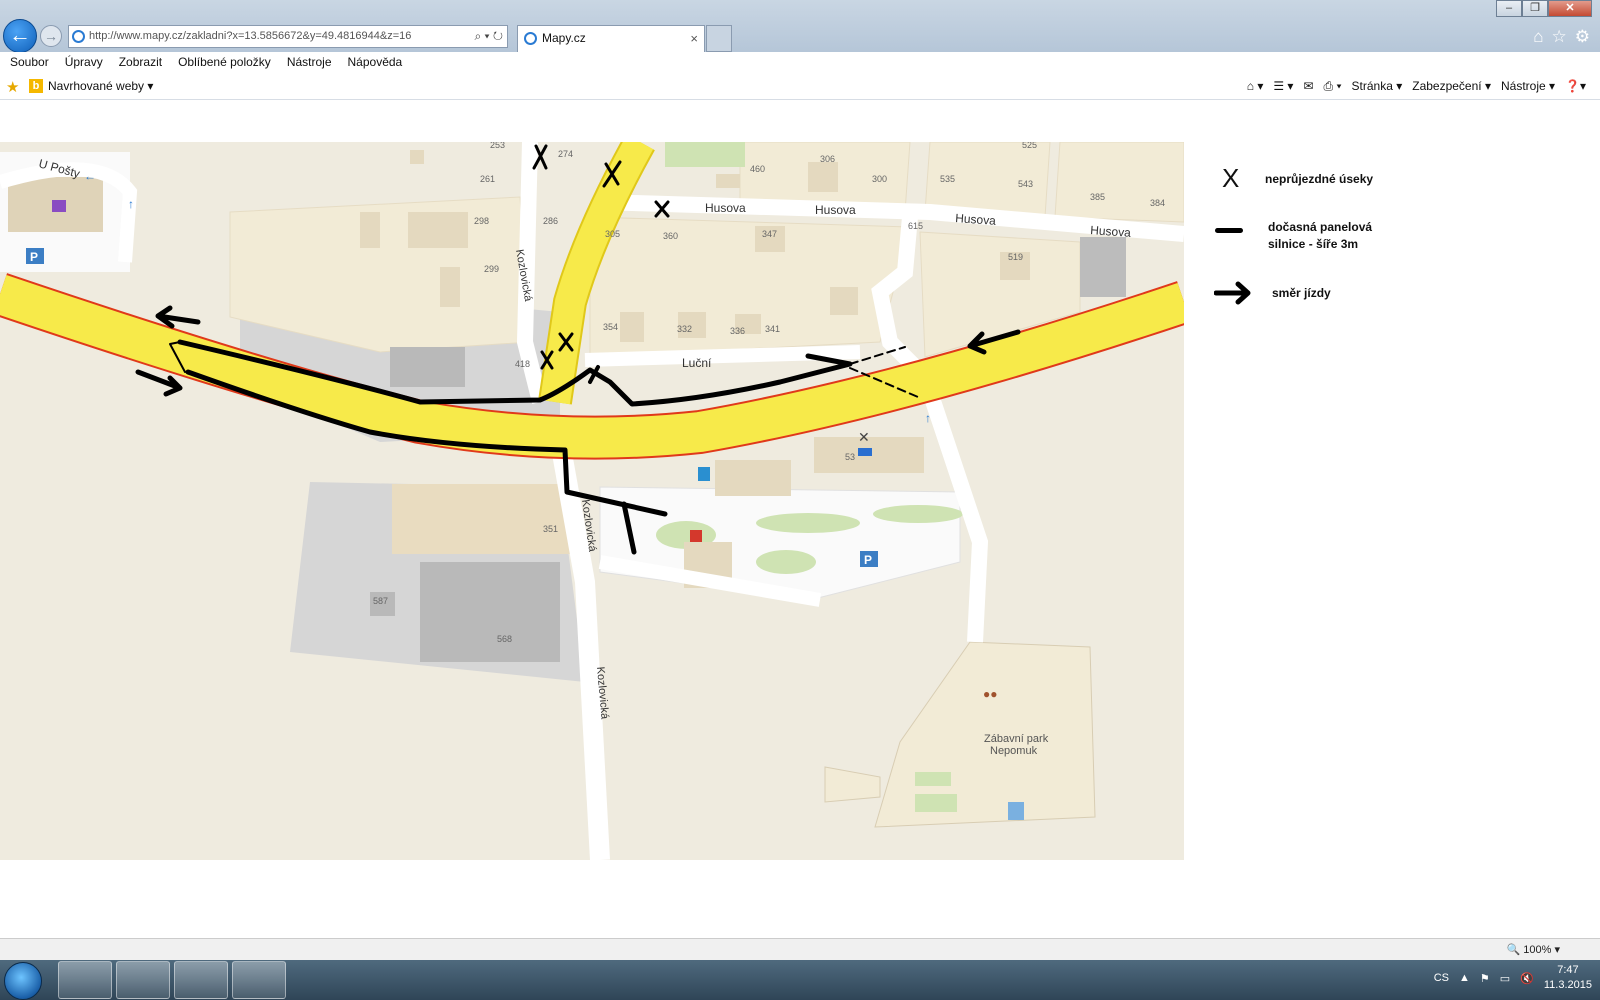  I want to click on menu-tools: Nástroje, so click(309, 63).